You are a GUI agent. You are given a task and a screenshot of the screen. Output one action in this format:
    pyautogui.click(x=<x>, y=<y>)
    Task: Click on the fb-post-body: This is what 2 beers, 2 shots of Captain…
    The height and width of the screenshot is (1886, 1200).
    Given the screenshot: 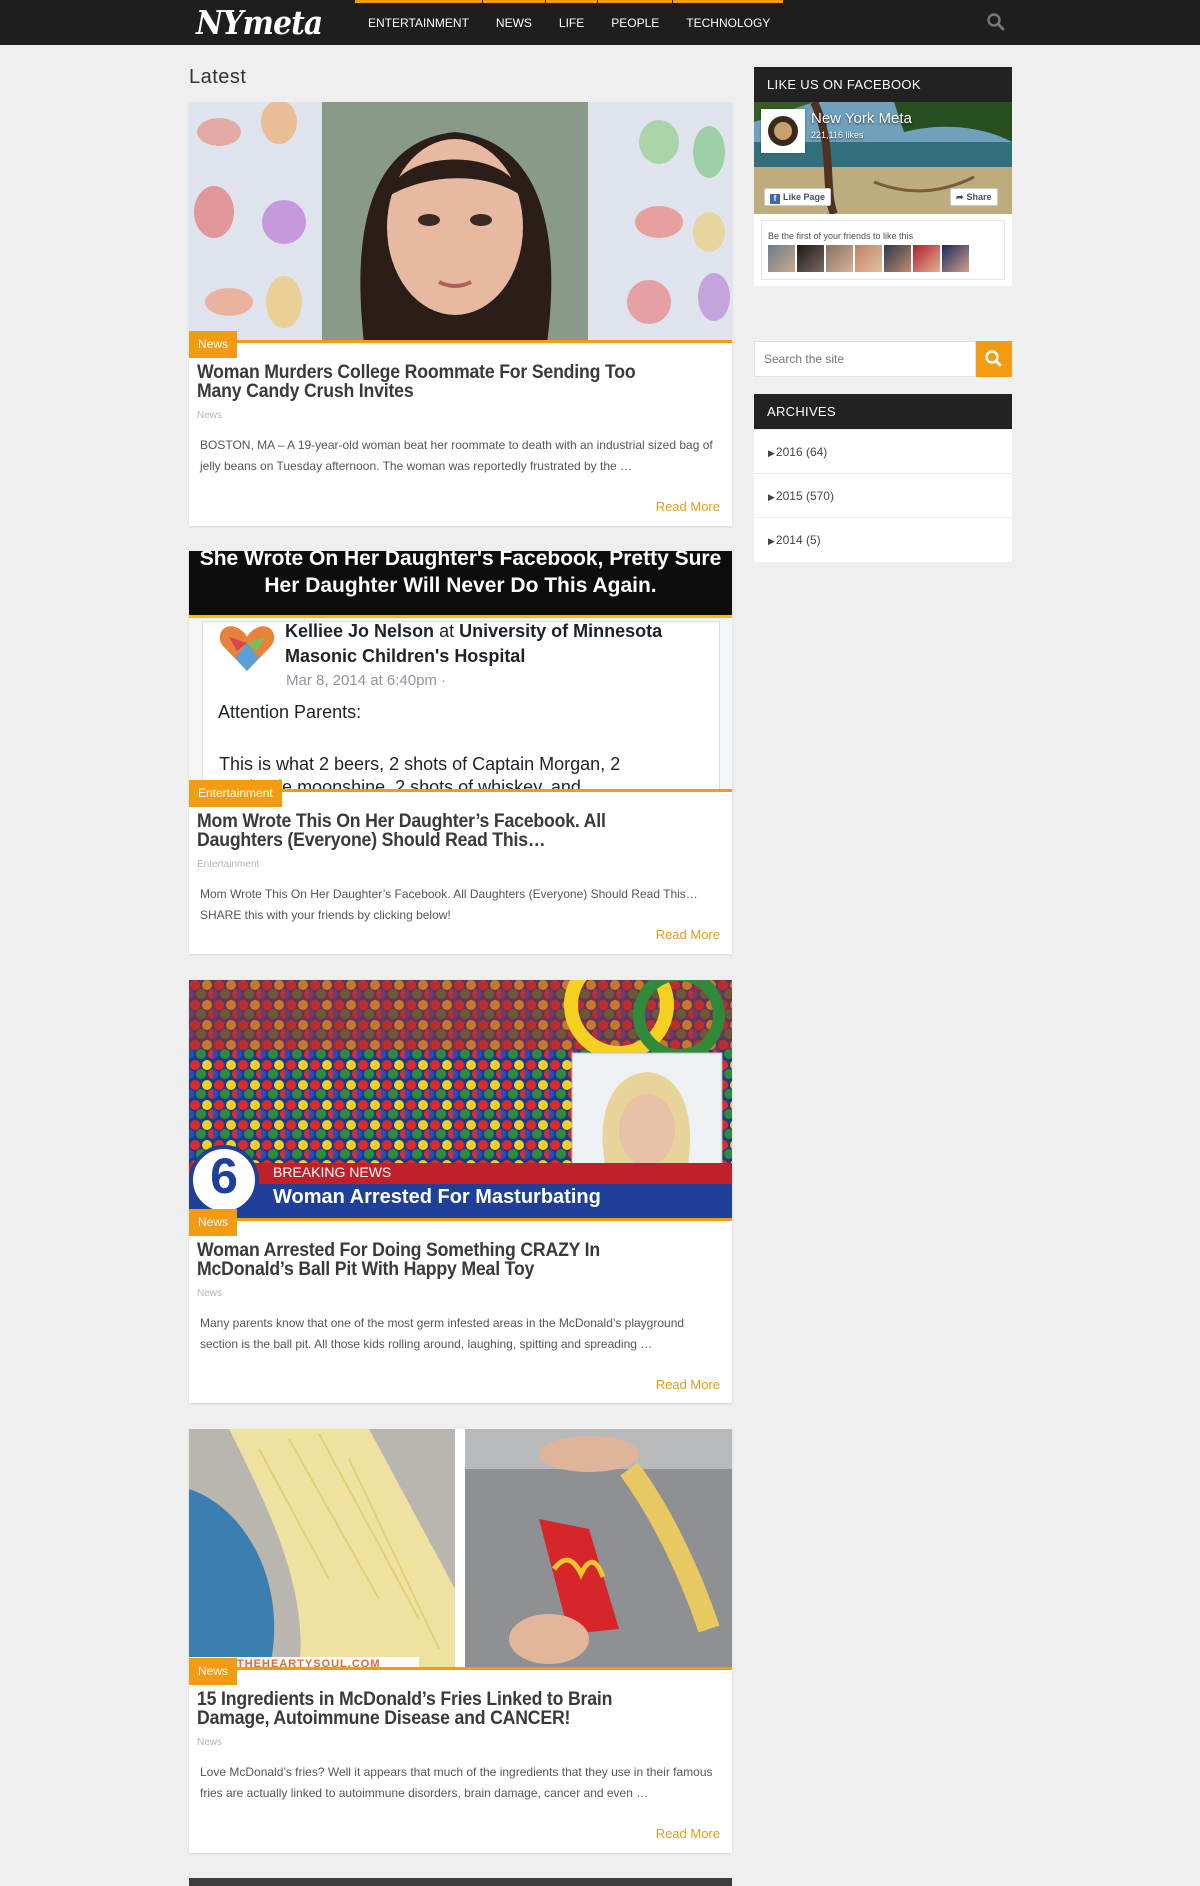 What is the action you would take?
    pyautogui.click(x=420, y=764)
    